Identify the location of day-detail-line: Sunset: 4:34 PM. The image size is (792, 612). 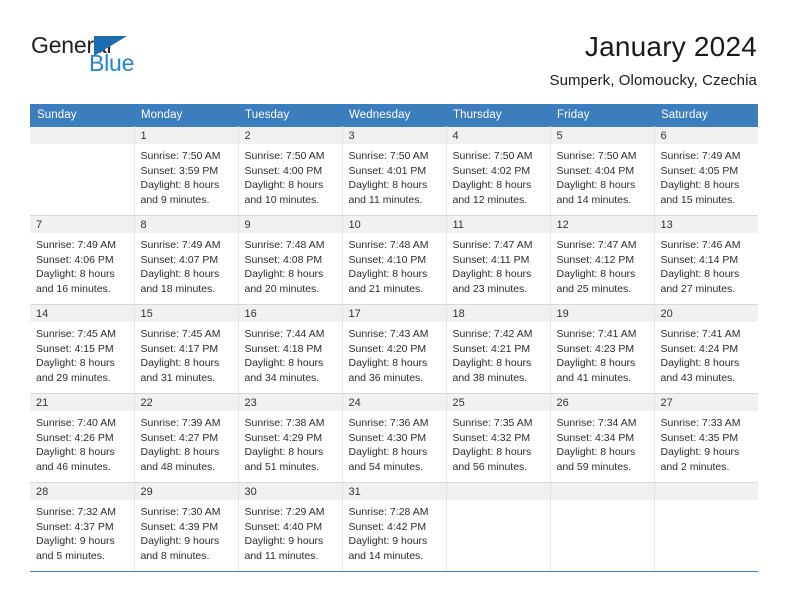
(595, 437).